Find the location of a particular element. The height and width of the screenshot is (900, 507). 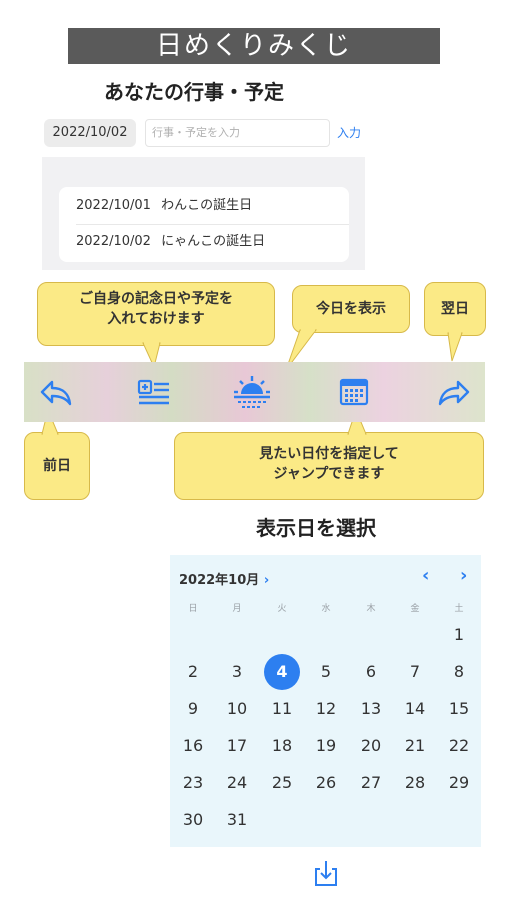

share-download-icon is located at coordinates (326, 873).